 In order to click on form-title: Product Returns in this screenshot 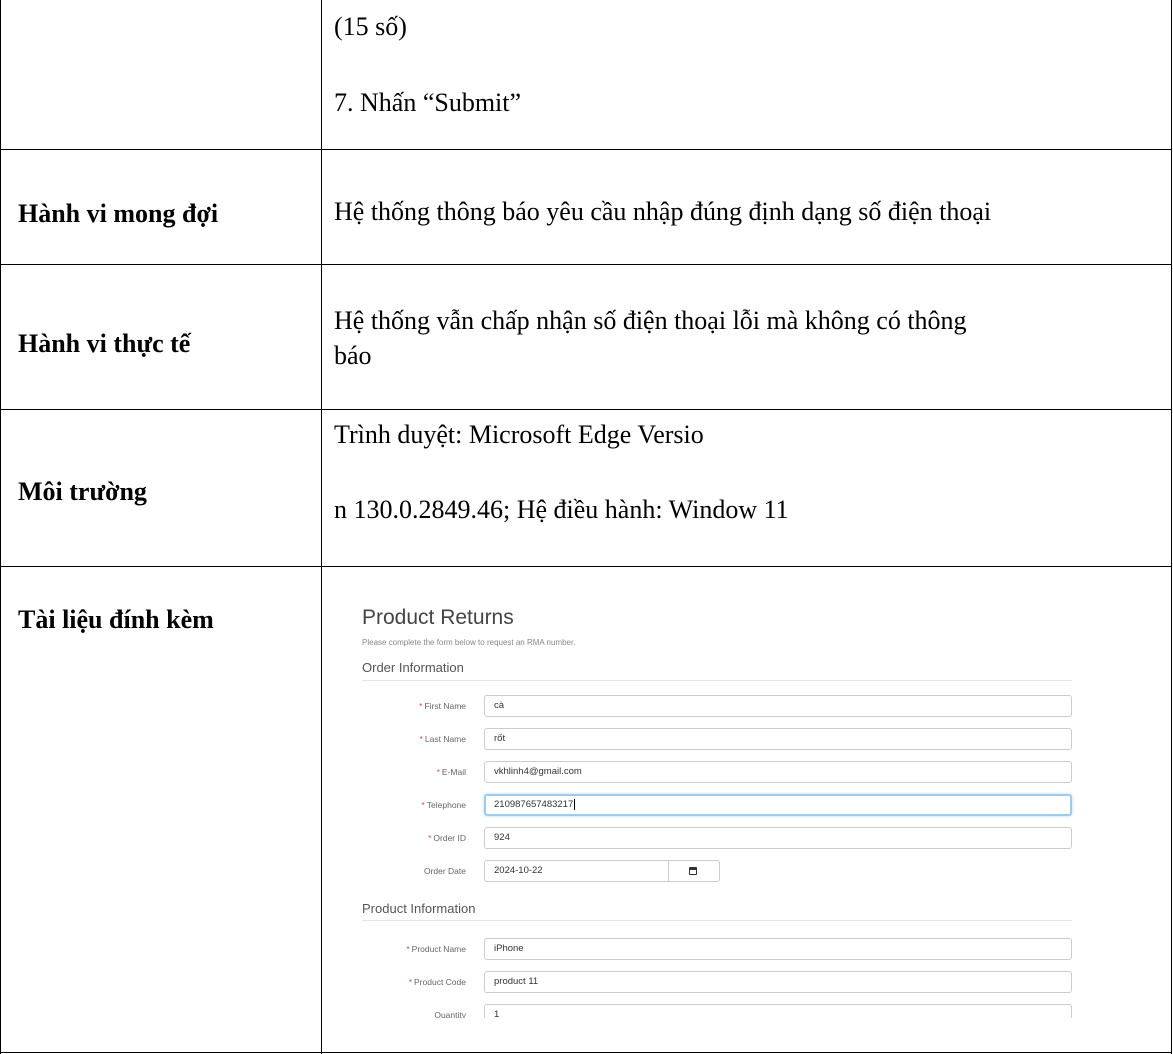, I will do `click(438, 617)`.